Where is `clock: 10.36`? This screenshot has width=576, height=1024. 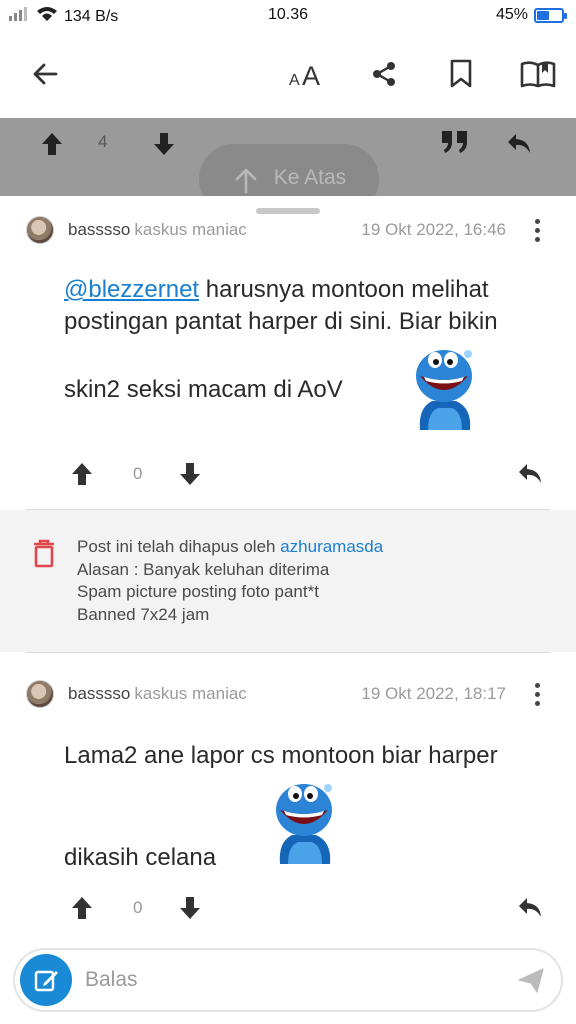 clock: 10.36 is located at coordinates (288, 14).